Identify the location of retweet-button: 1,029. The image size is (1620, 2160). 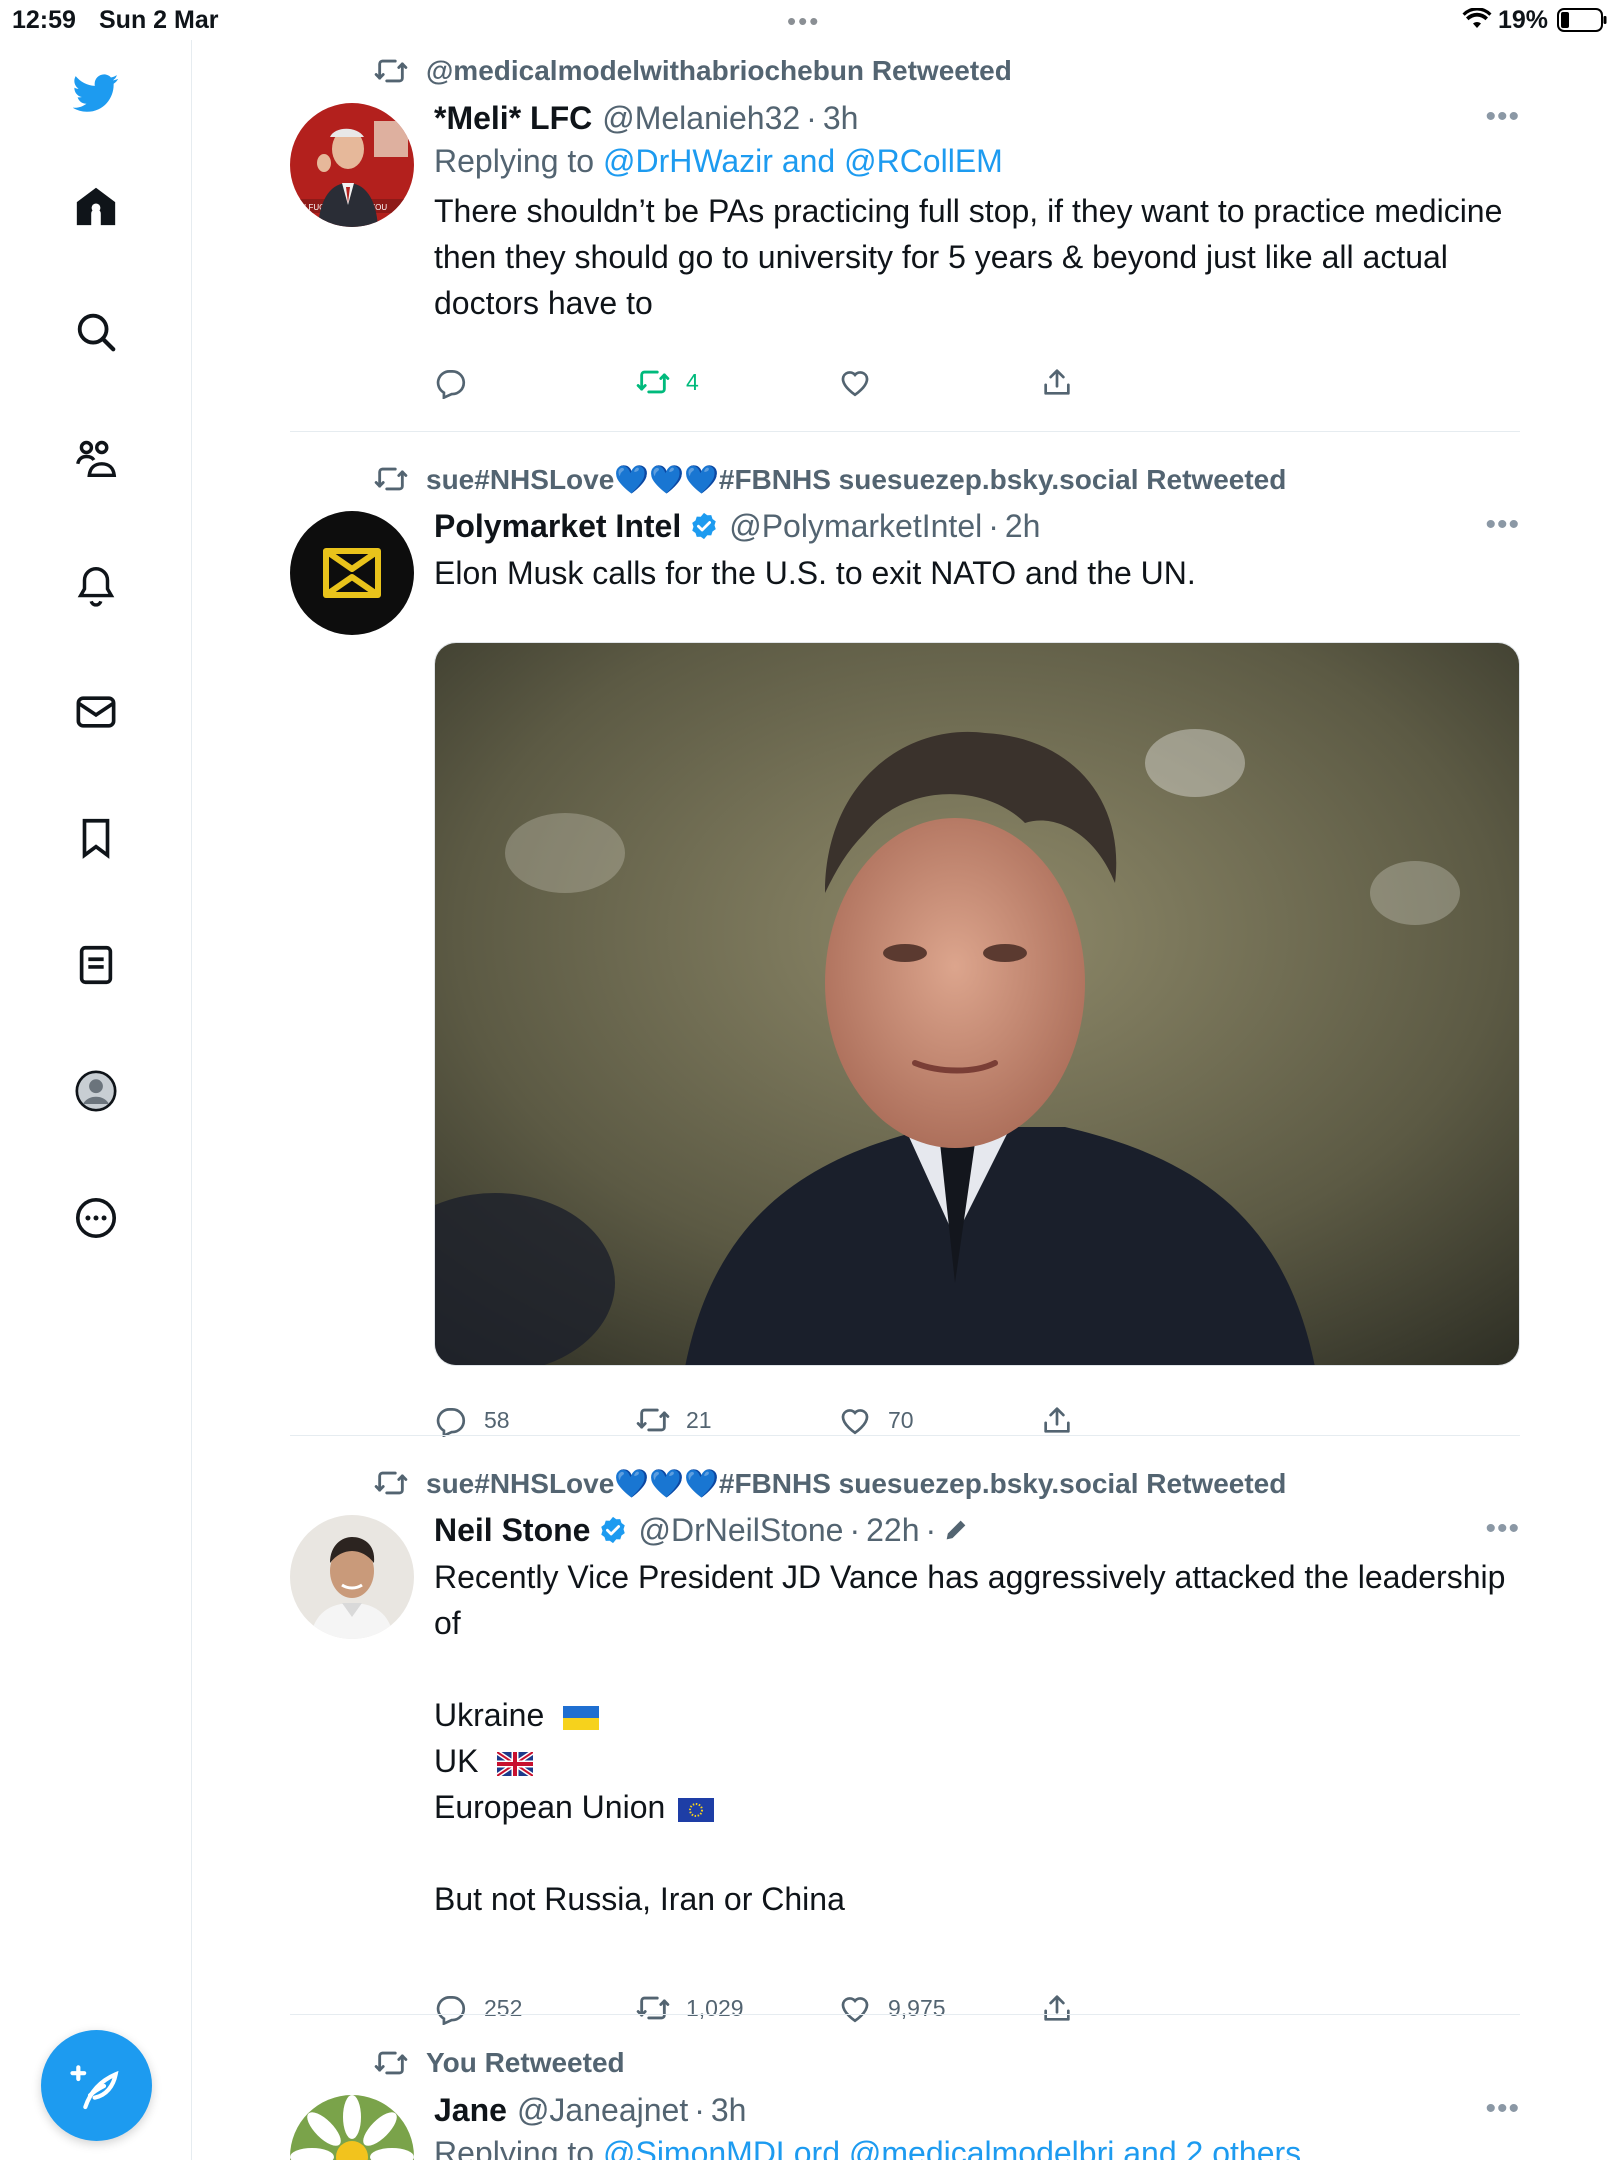
(690, 2008).